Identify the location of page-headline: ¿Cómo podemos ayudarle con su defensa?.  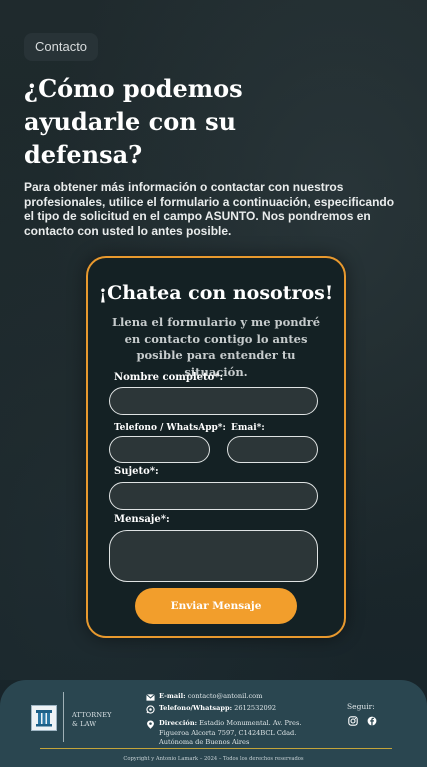
(133, 121).